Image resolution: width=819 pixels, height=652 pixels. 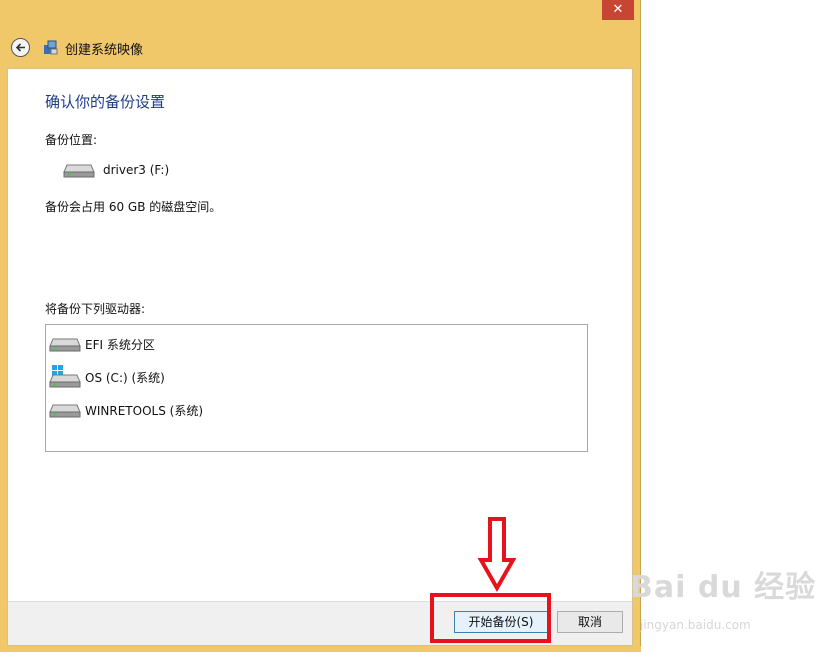 I want to click on list-item: EFI 系统分区, so click(x=102, y=344).